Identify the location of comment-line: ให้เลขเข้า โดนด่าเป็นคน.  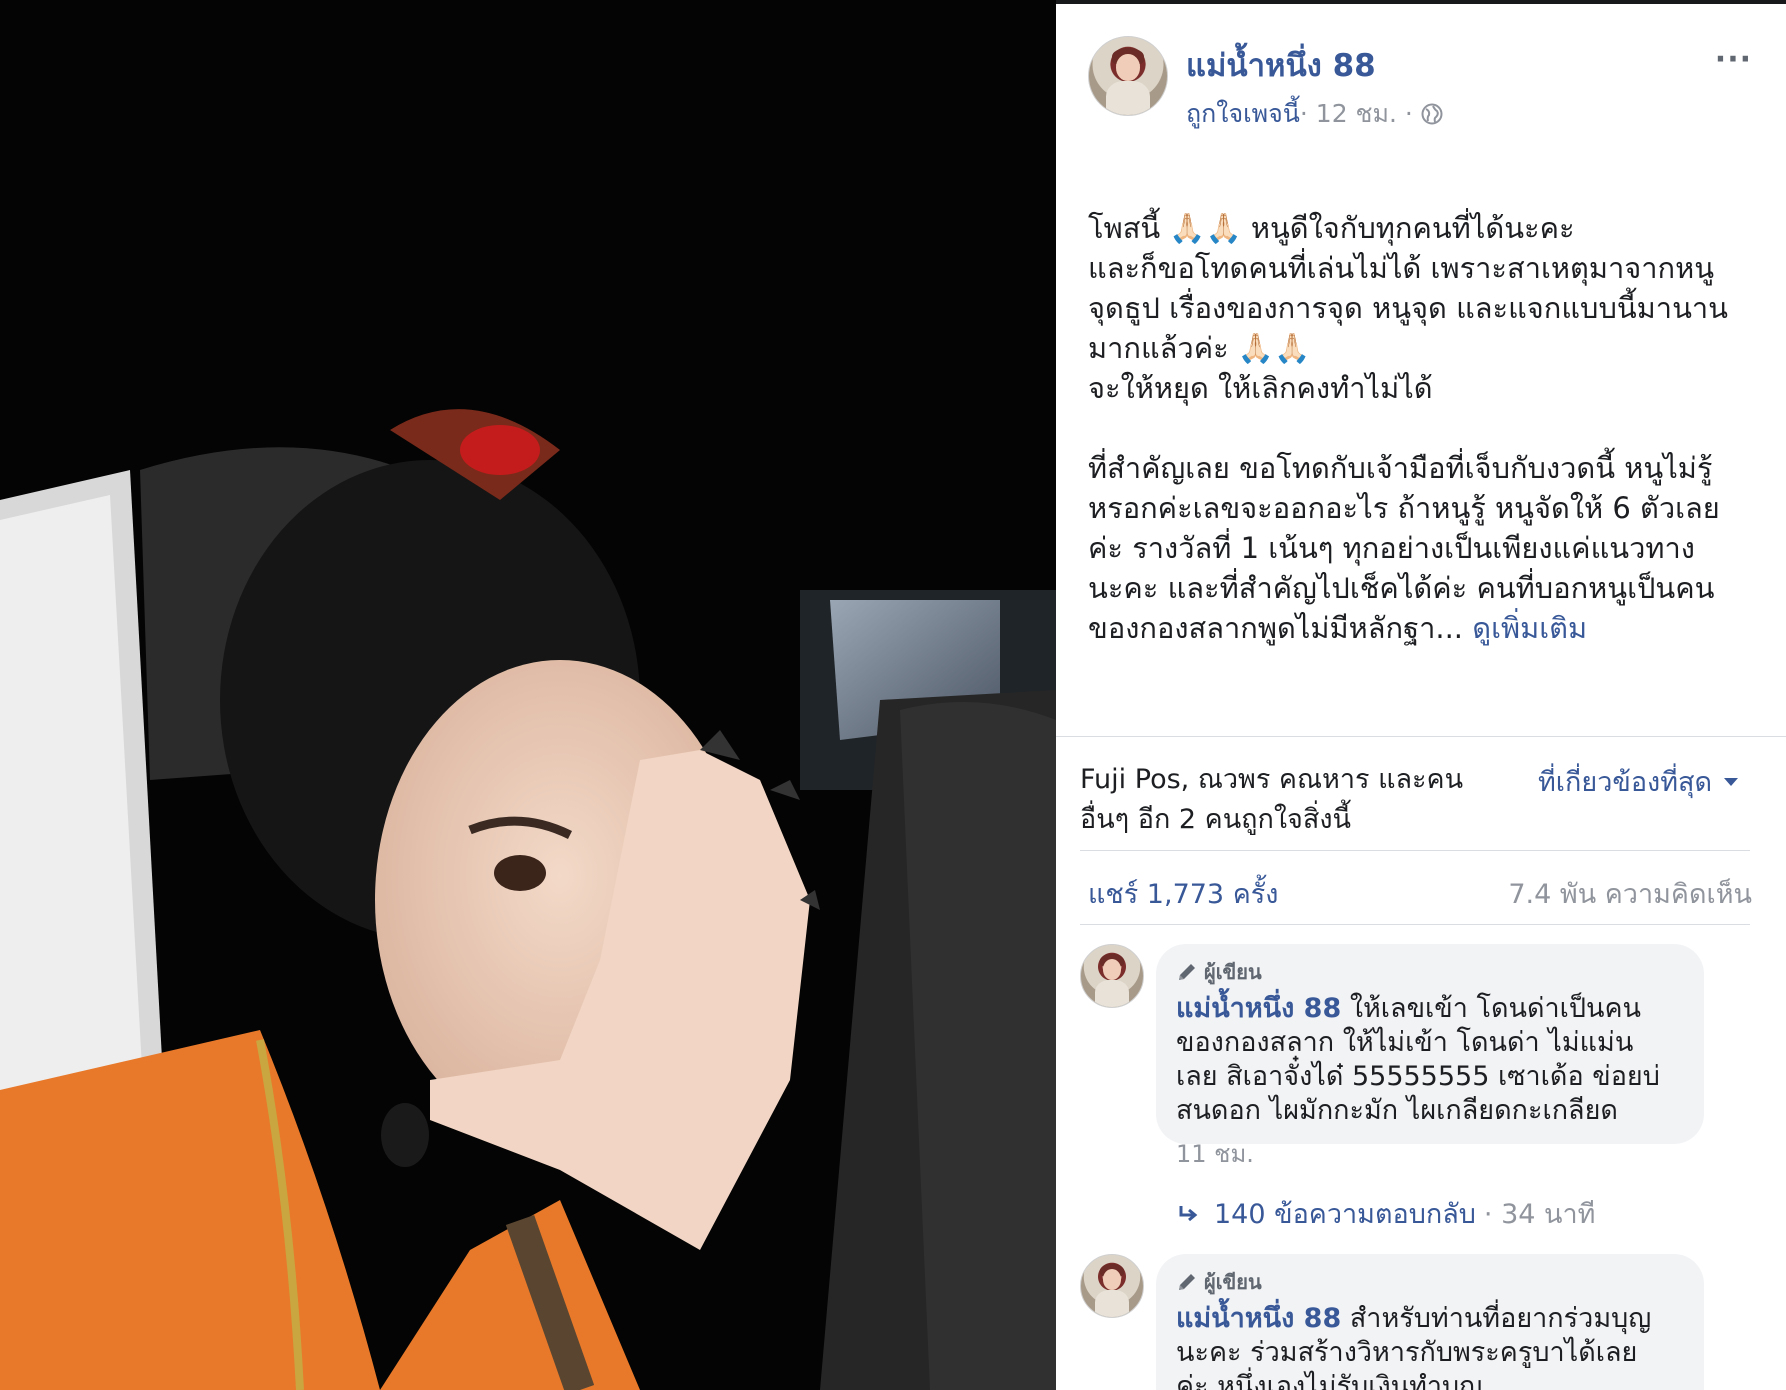
(1491, 1008).